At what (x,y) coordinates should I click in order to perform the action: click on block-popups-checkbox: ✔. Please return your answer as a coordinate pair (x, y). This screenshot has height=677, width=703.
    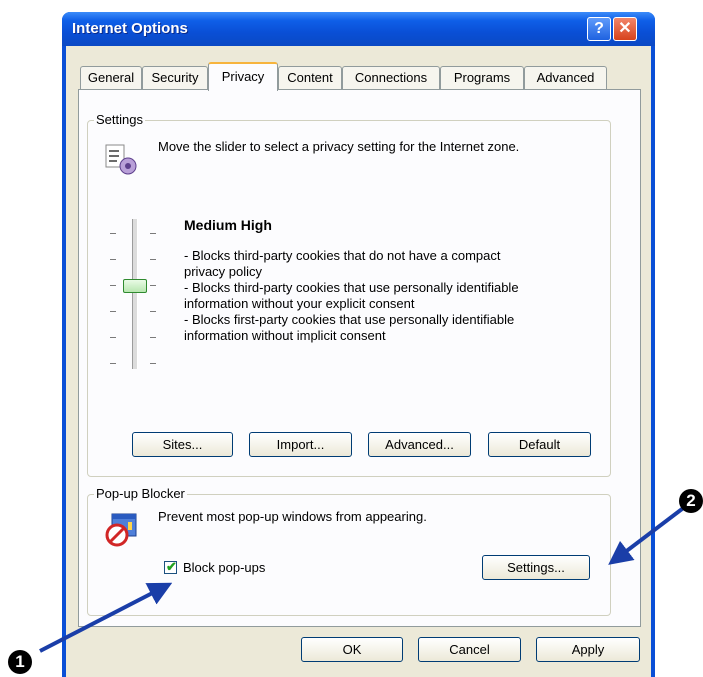
    Looking at the image, I should click on (170, 566).